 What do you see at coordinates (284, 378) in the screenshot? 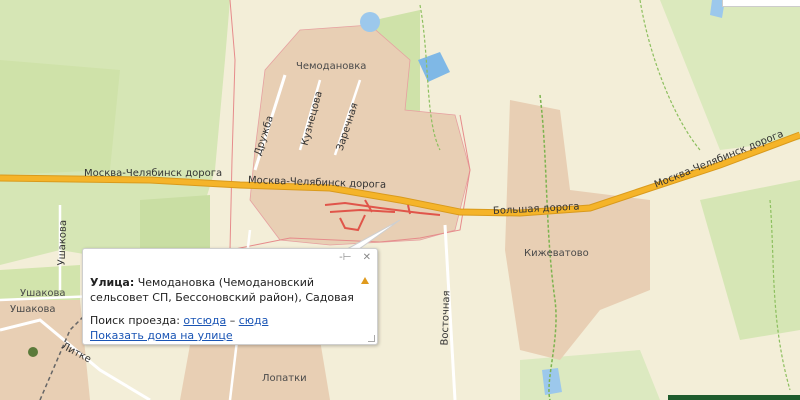
I see `settlement-label-lopatki: Лопатки` at bounding box center [284, 378].